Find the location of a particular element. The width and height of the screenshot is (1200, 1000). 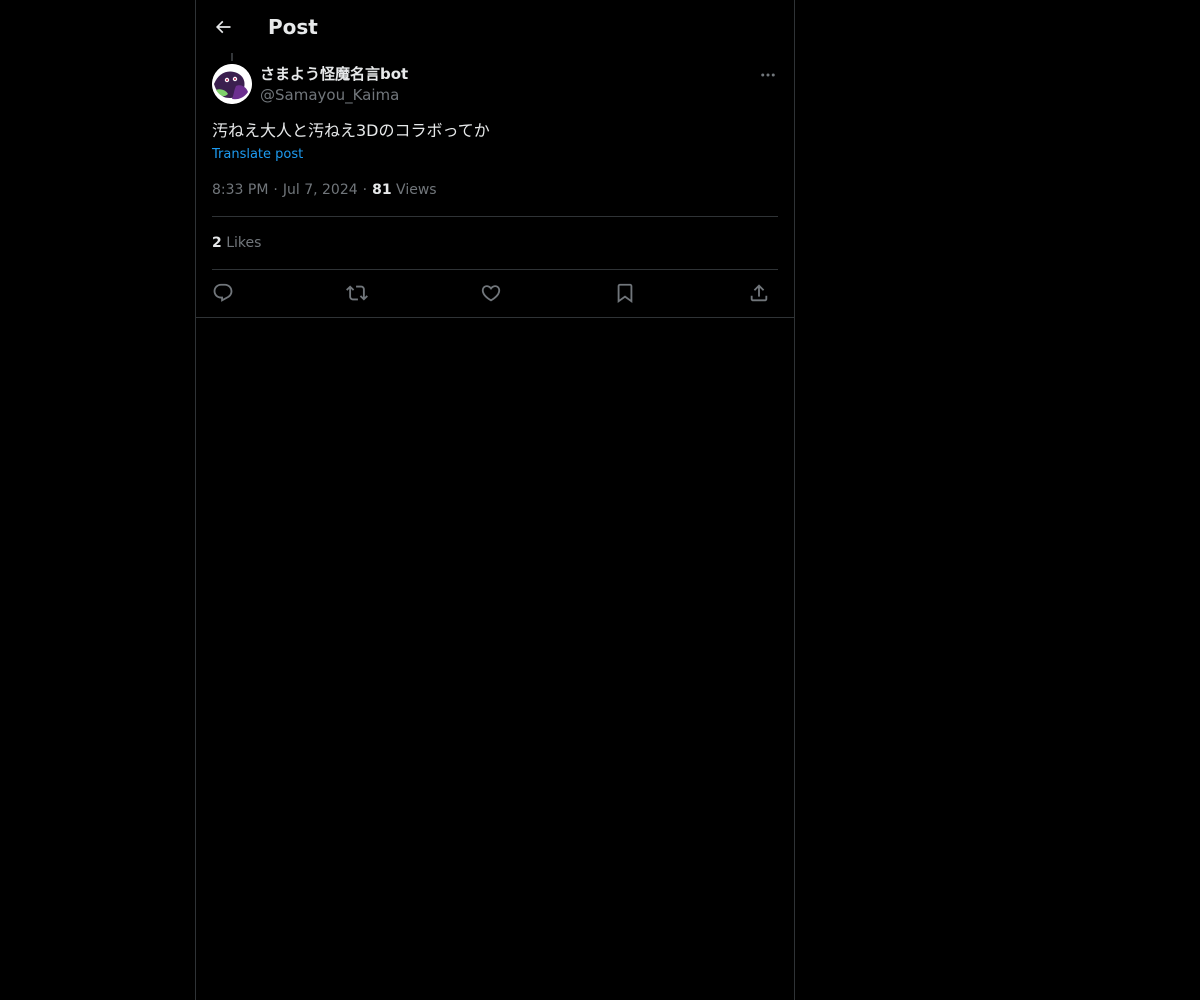

post-time: 8:33 PM is located at coordinates (240, 190).